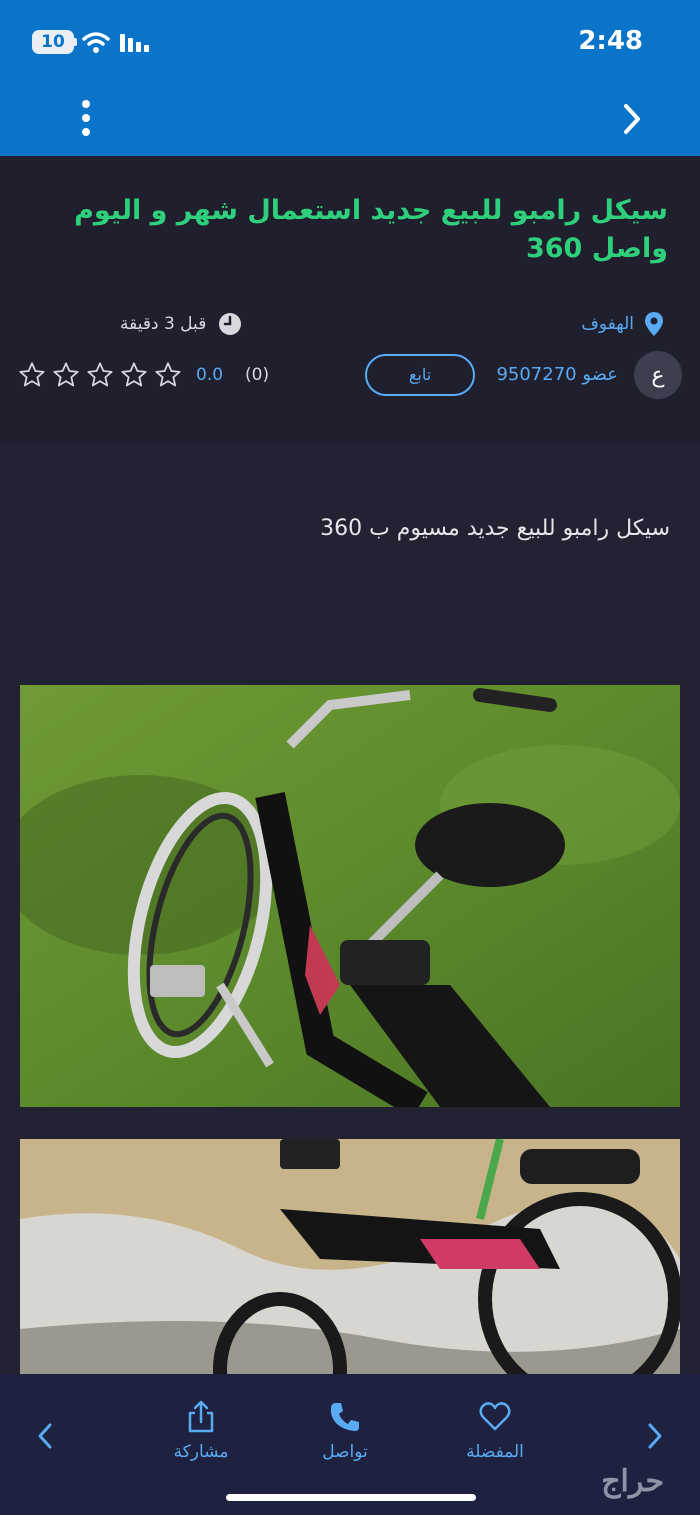  I want to click on seller-rating: 0.0 (0), so click(143, 375).